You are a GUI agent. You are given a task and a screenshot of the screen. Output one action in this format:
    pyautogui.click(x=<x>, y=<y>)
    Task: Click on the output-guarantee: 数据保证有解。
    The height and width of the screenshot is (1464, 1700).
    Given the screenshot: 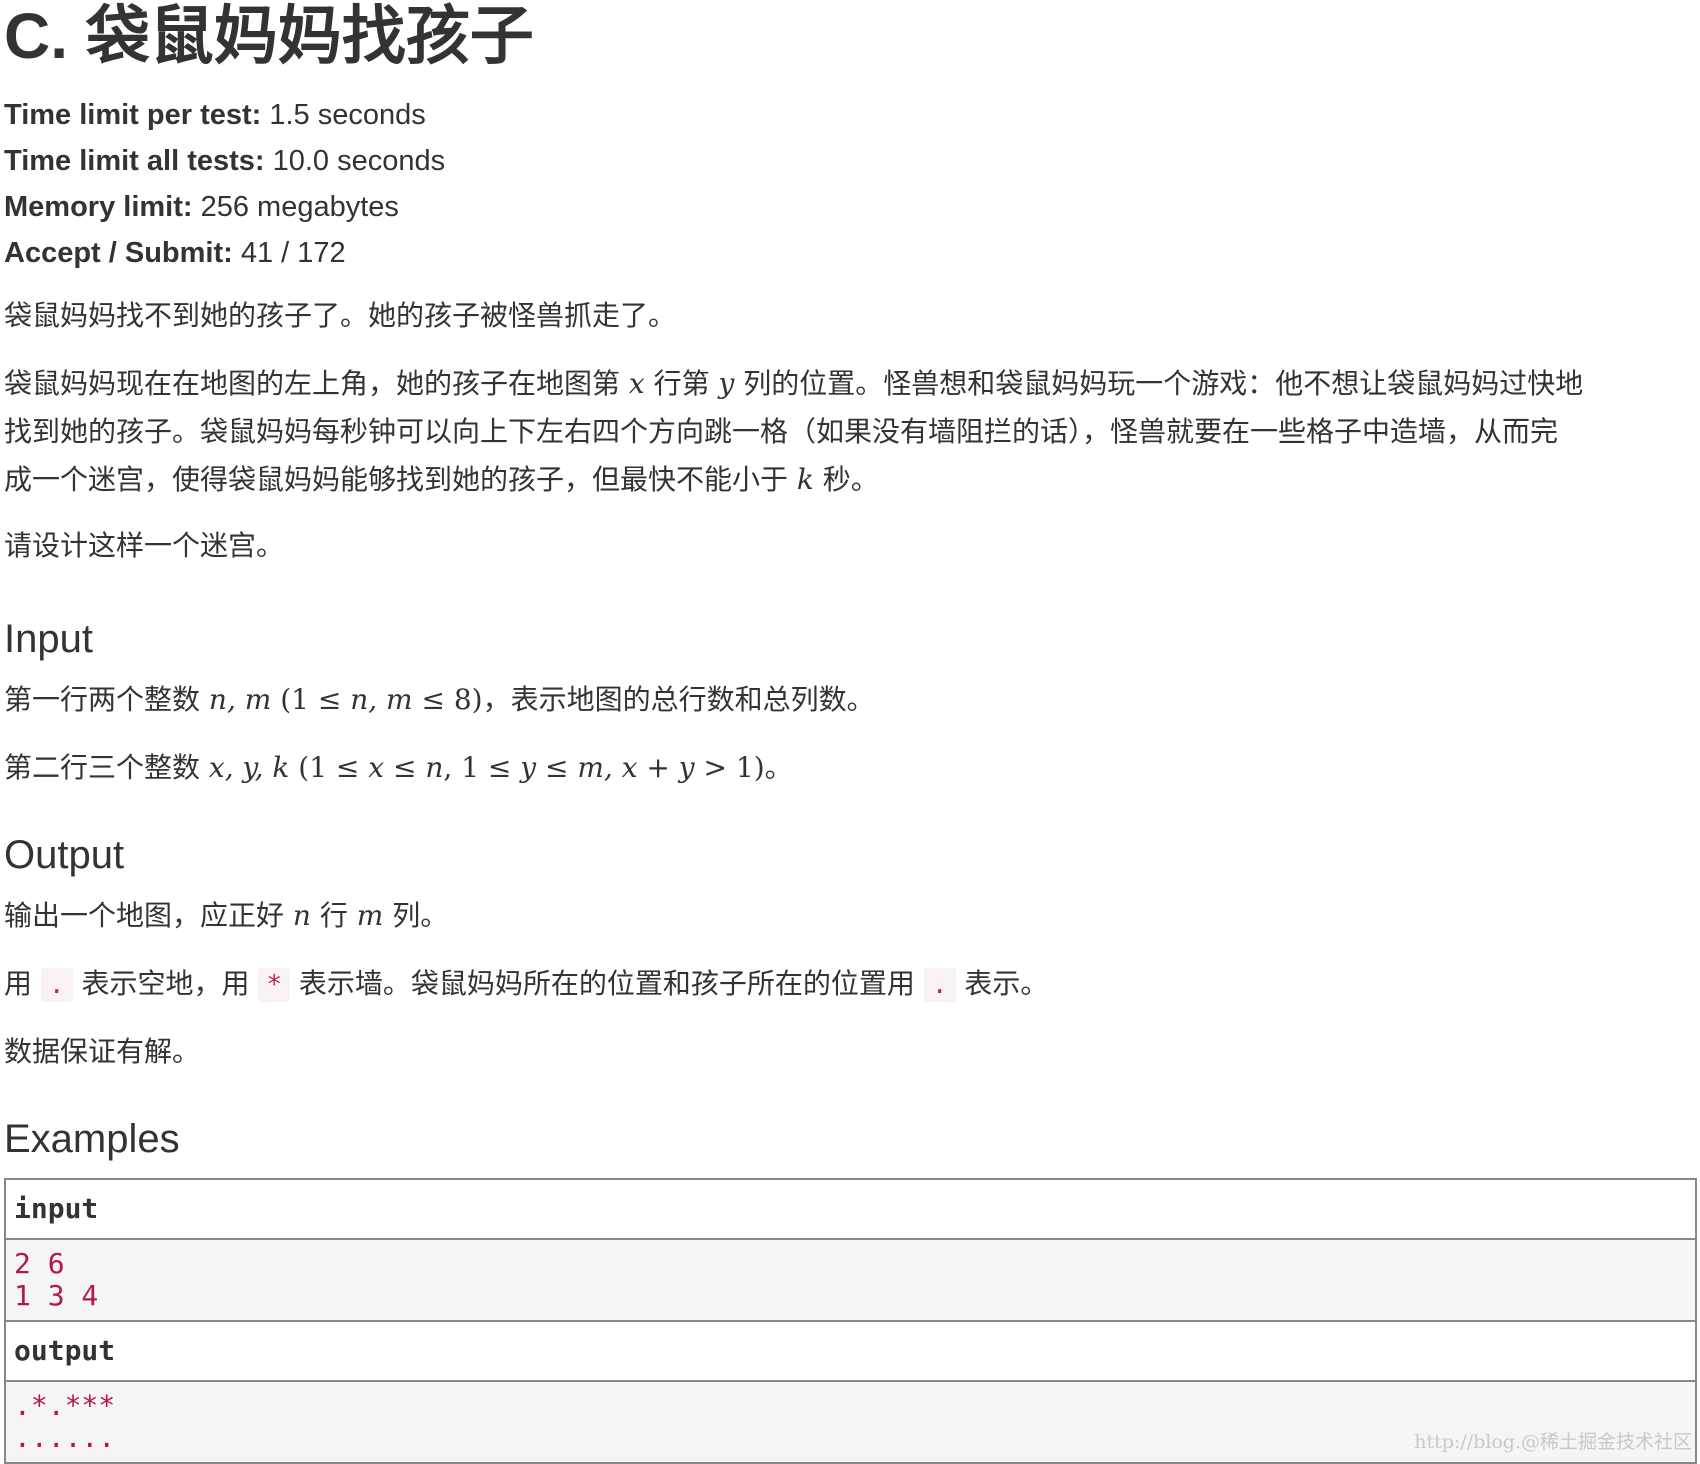 What is the action you would take?
    pyautogui.click(x=102, y=1051)
    